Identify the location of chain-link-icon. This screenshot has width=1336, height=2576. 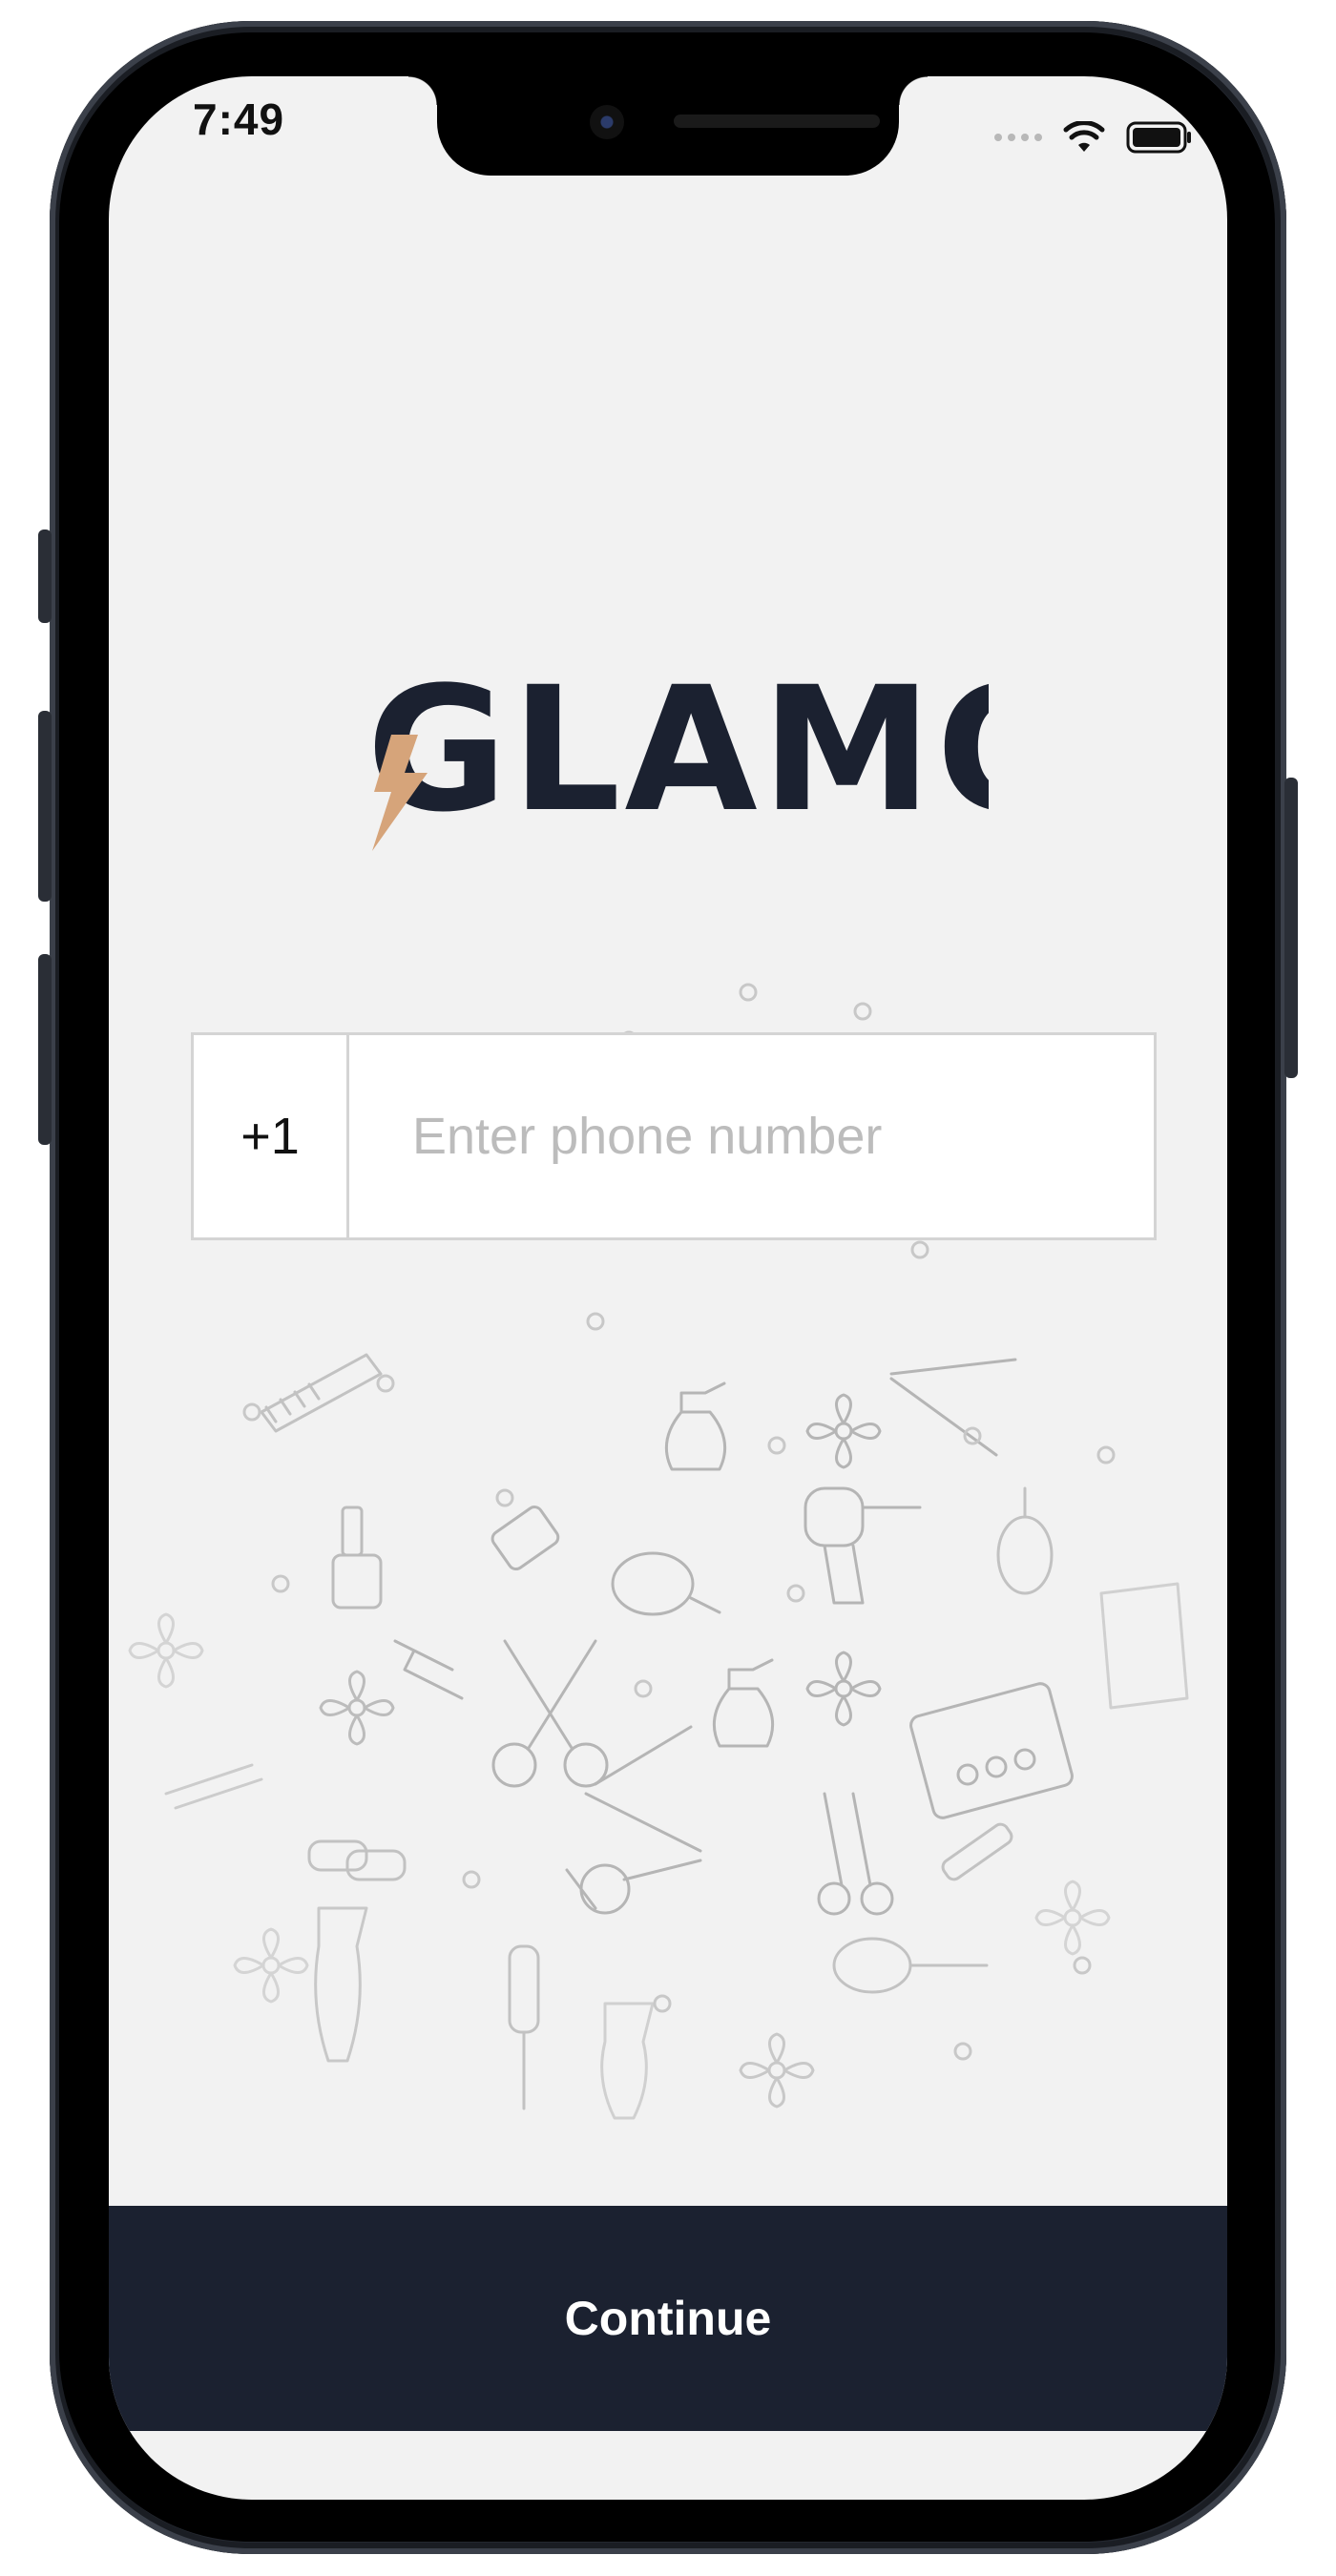
(357, 1860).